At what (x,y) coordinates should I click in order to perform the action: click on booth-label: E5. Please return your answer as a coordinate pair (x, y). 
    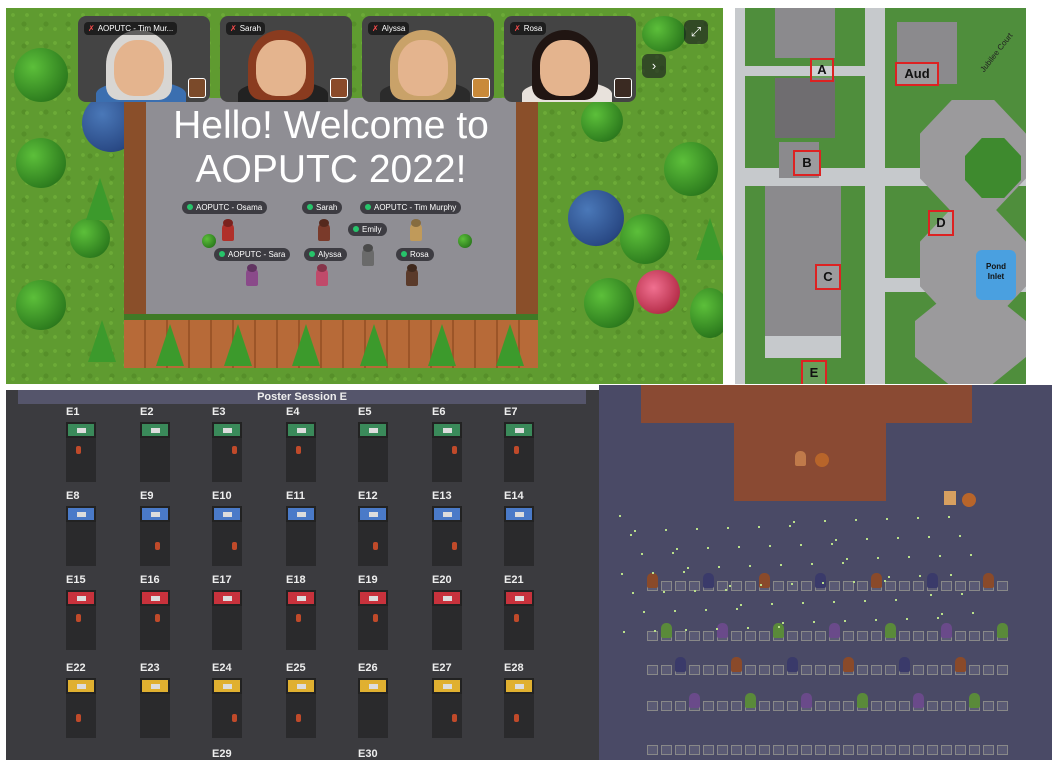
    Looking at the image, I should click on (364, 412).